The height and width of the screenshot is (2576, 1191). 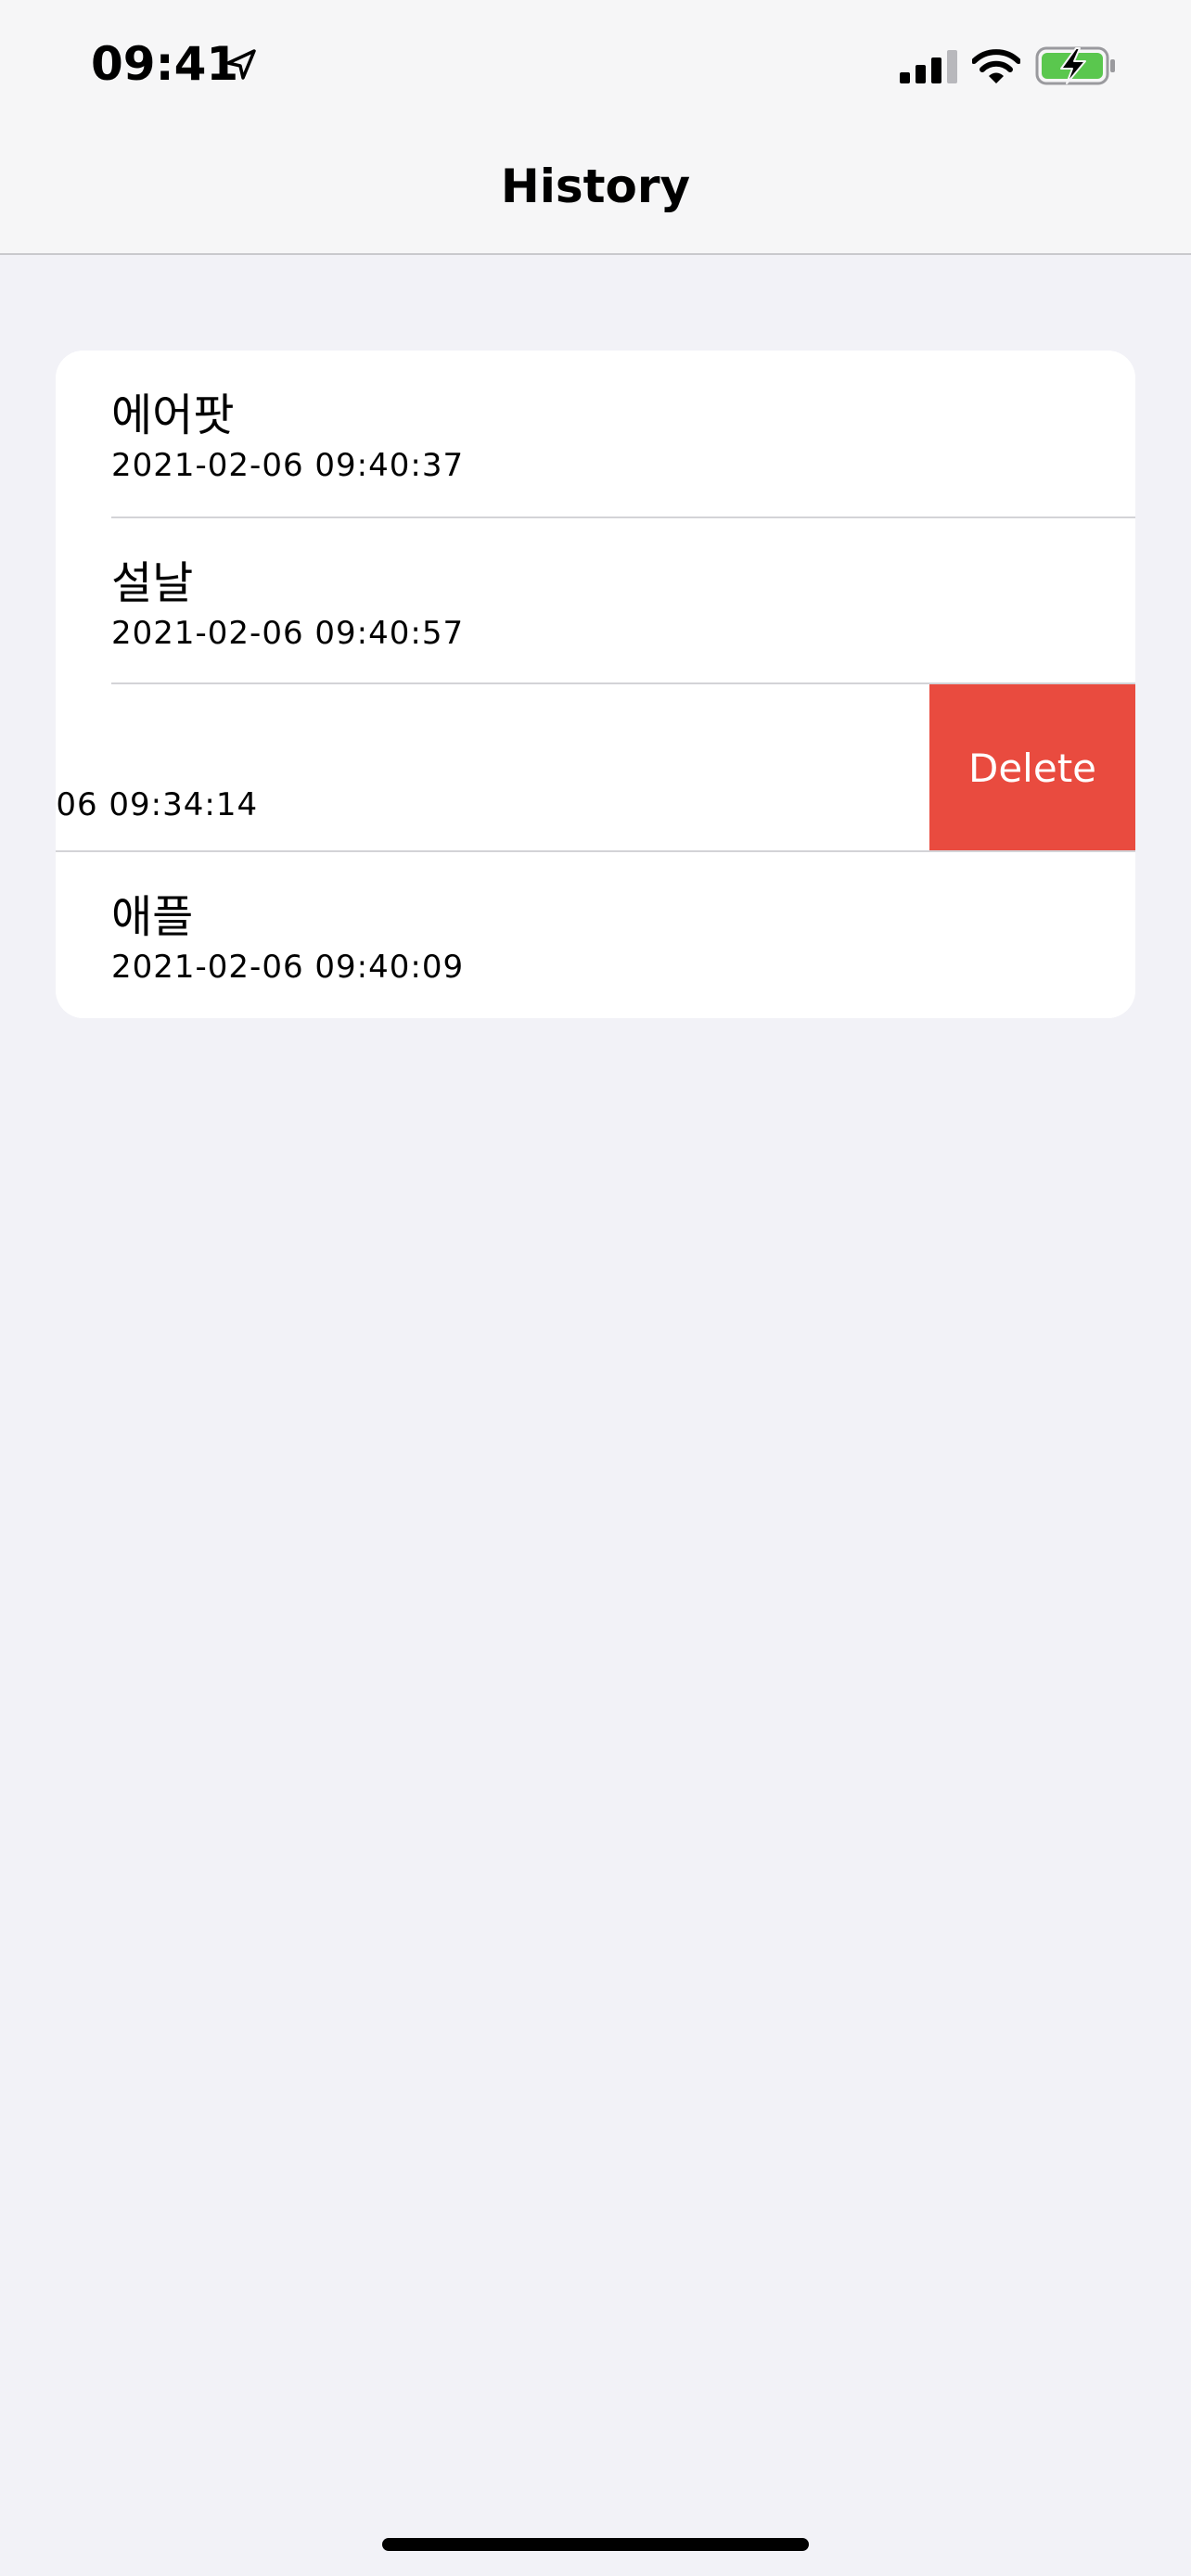 What do you see at coordinates (173, 415) in the screenshot?
I see `item-title: 에어팟` at bounding box center [173, 415].